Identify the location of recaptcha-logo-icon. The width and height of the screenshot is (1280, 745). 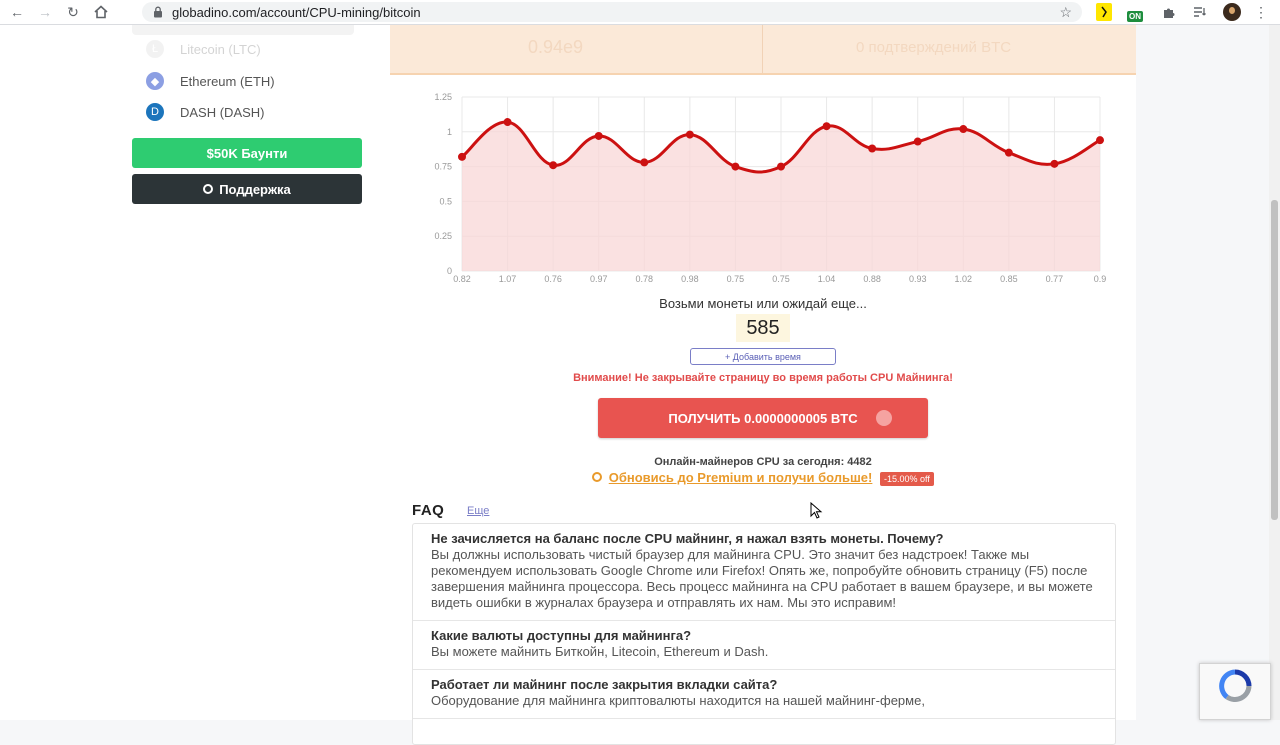
(1235, 686).